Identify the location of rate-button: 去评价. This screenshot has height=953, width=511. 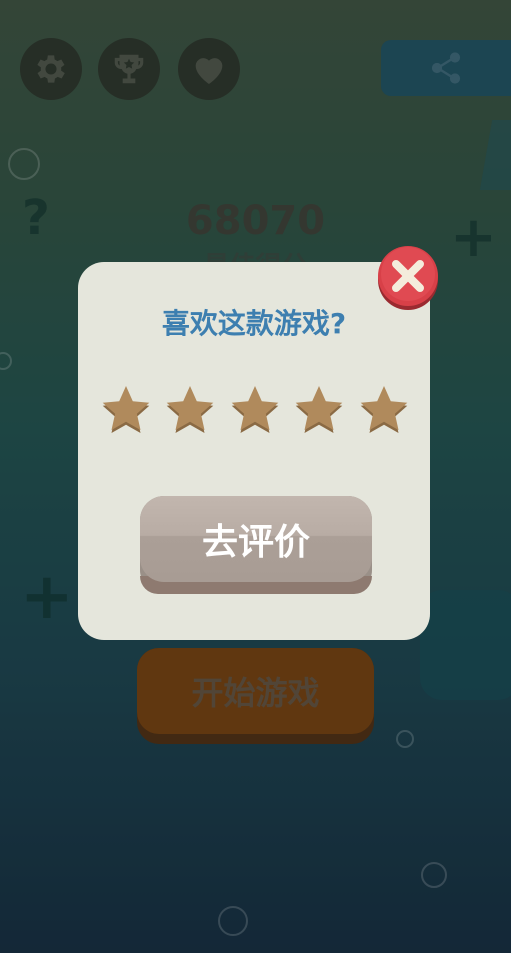
(256, 545).